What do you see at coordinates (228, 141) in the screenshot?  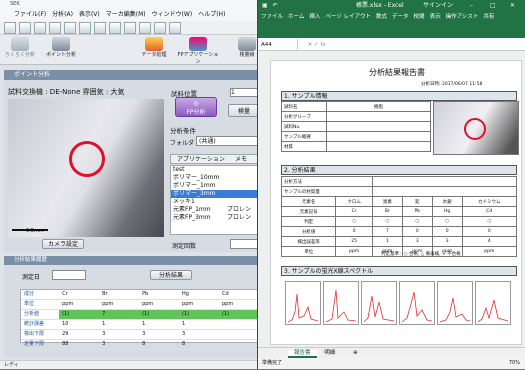 I see `folder-select: (共通)` at bounding box center [228, 141].